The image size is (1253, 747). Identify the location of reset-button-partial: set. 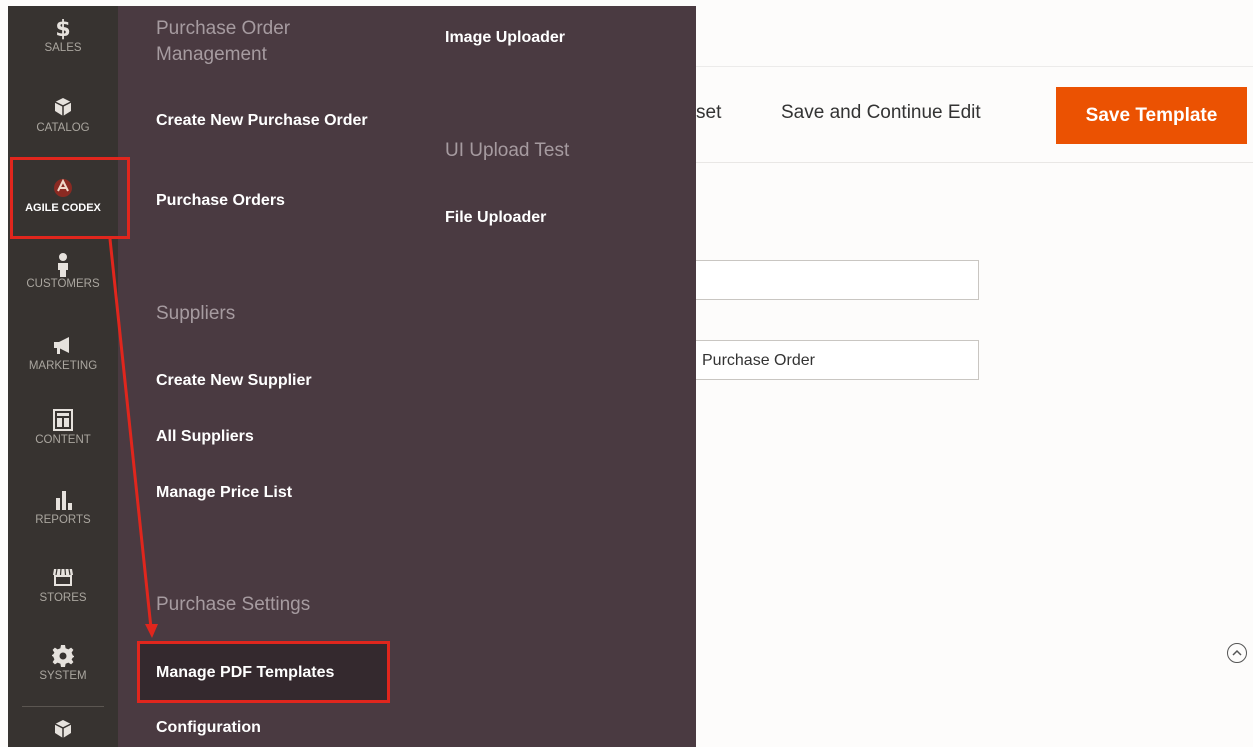
(708, 113).